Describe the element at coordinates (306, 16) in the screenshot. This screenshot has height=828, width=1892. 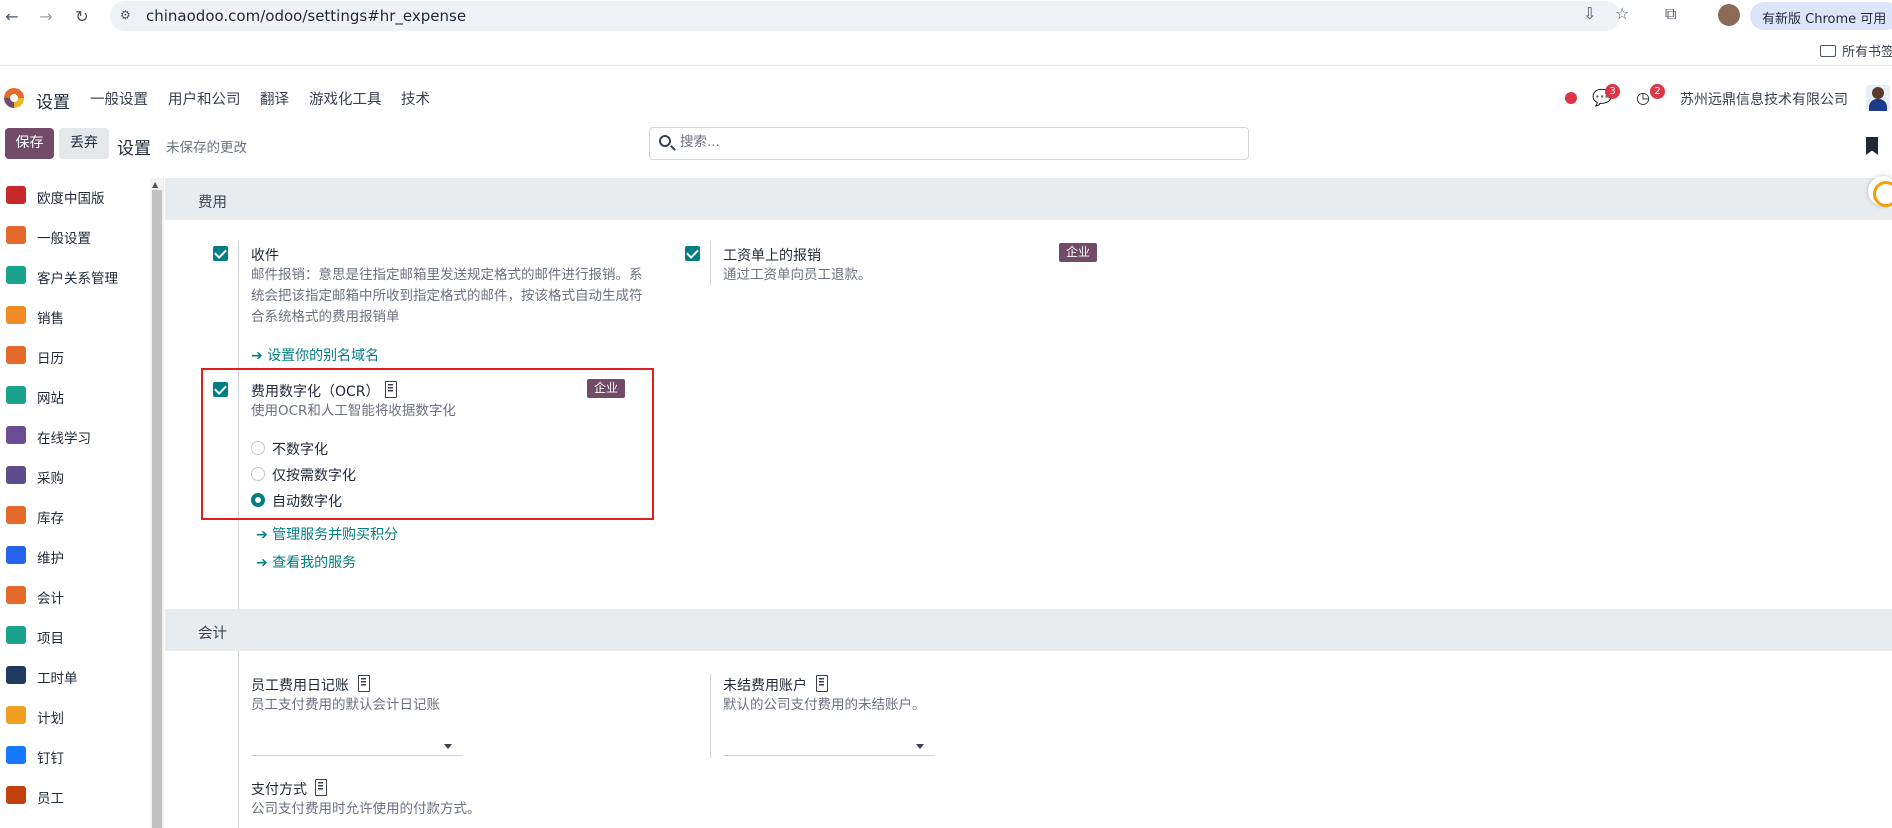
I see `url-text: chinaodoo.com/odoo/settings#hr_expense` at that location.